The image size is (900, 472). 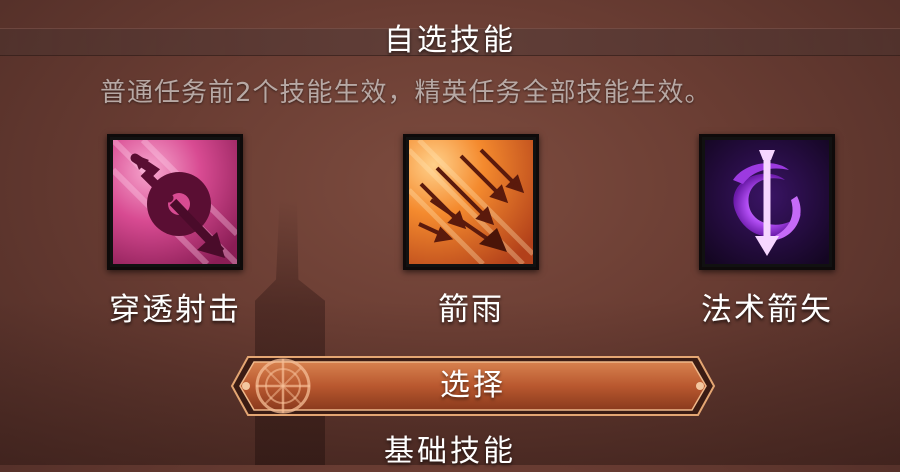 I want to click on arrow-rain-icon, so click(x=471, y=202).